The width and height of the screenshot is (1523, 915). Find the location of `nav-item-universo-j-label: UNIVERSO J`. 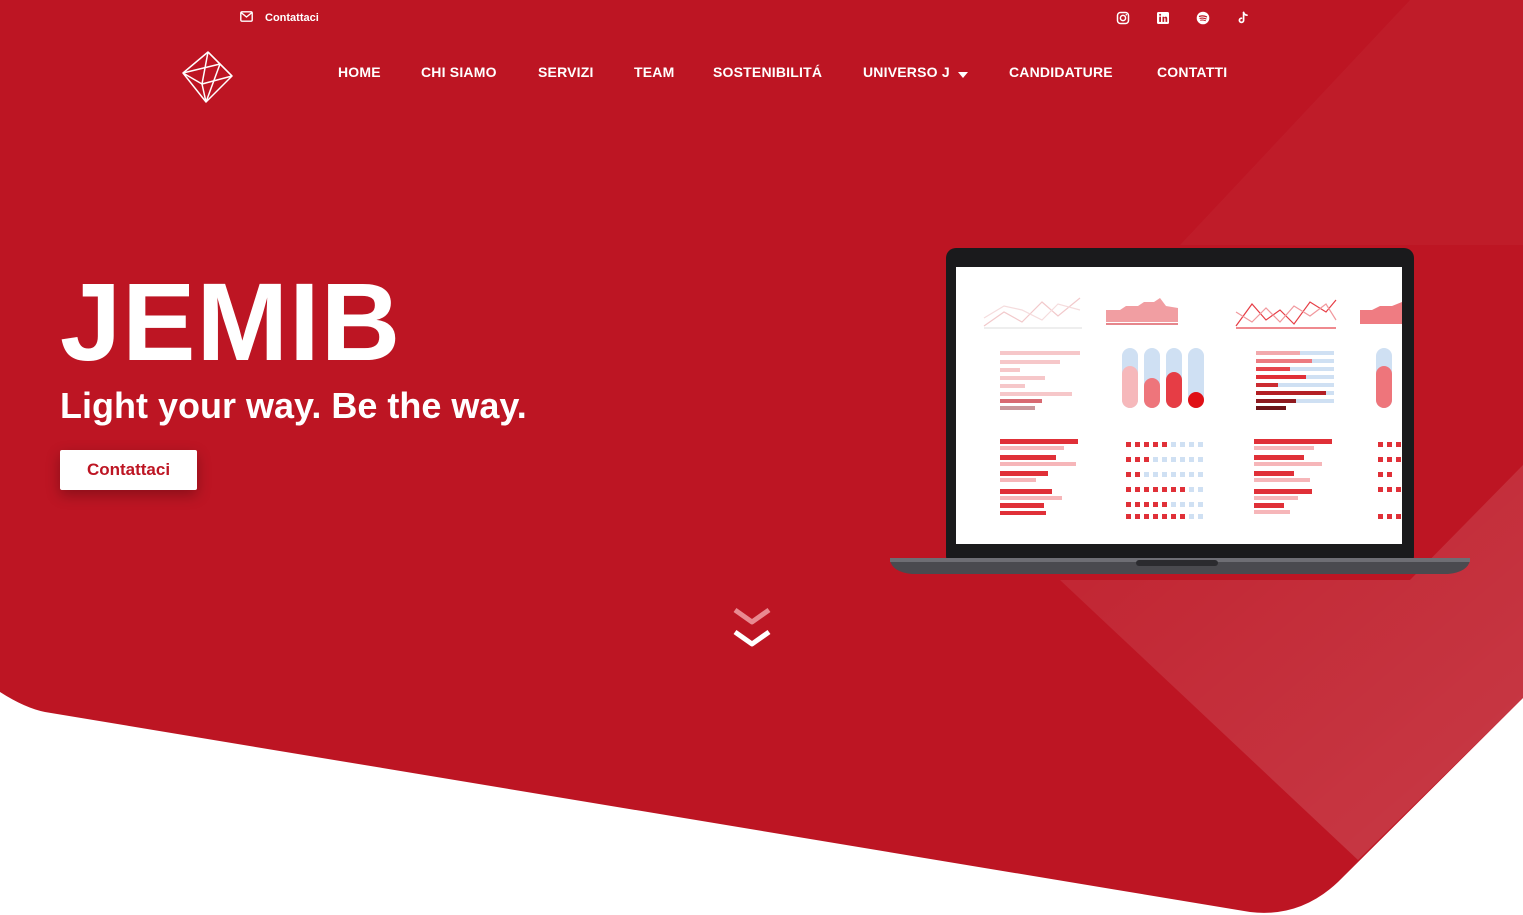

nav-item-universo-j-label: UNIVERSO J is located at coordinates (906, 72).